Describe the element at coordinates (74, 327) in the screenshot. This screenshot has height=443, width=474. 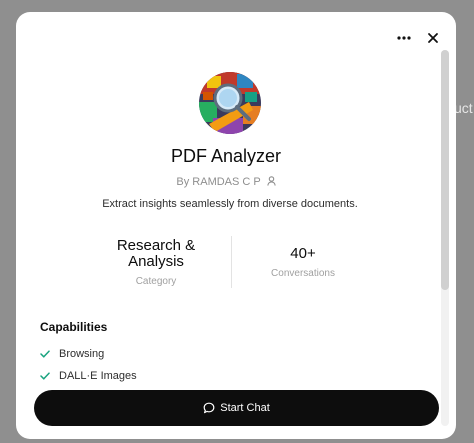
I see `capabilities-heading: Capabilities` at that location.